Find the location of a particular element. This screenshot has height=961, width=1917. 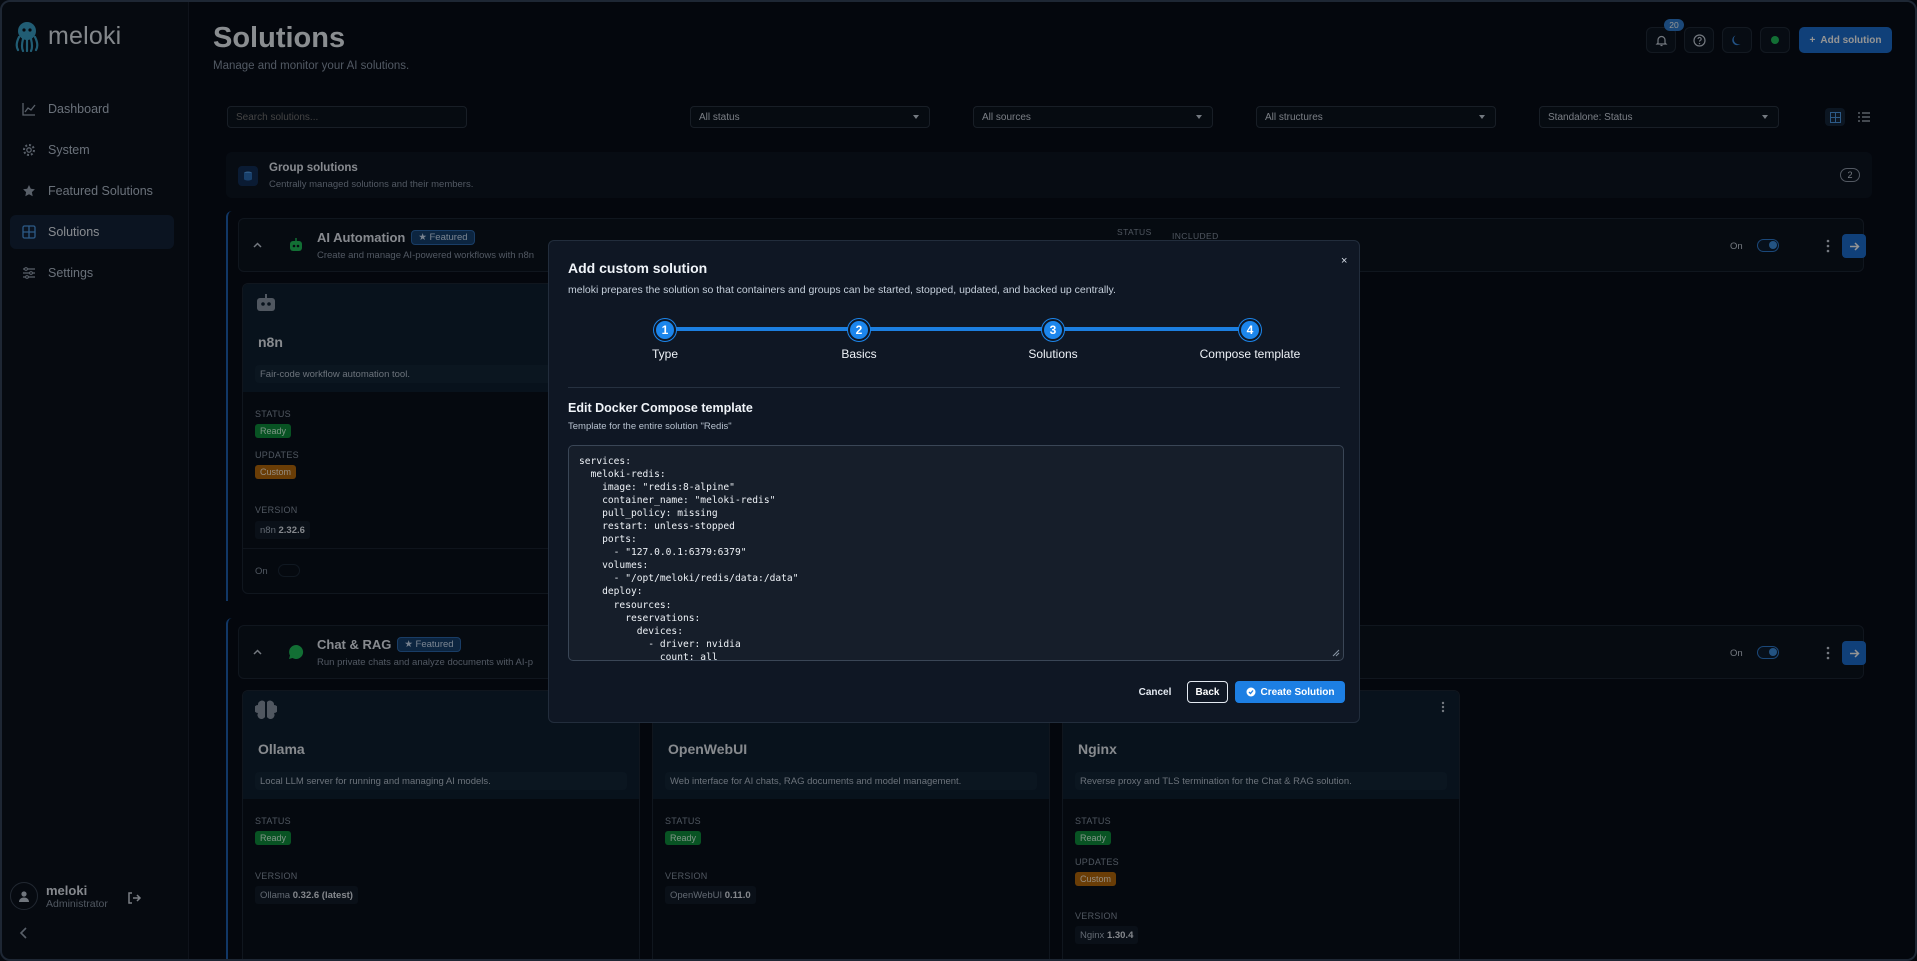

step-number: 4 is located at coordinates (1250, 330).